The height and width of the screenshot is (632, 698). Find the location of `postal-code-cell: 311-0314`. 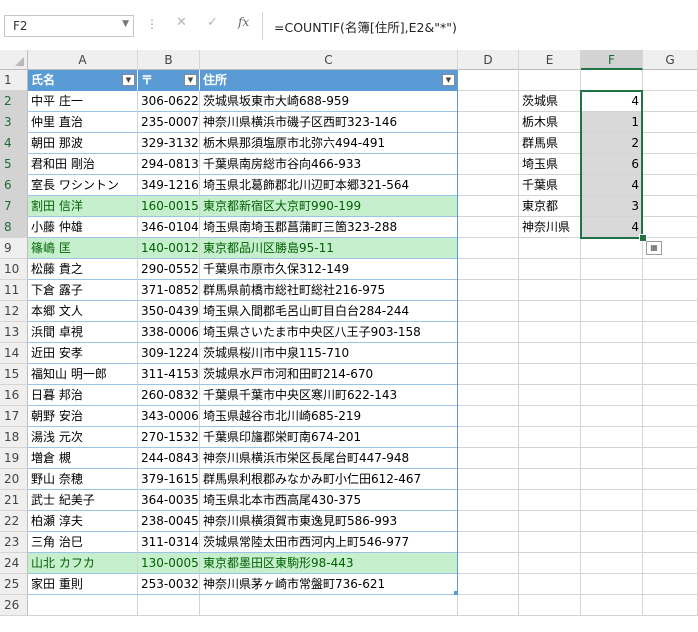

postal-code-cell: 311-0314 is located at coordinates (169, 542).